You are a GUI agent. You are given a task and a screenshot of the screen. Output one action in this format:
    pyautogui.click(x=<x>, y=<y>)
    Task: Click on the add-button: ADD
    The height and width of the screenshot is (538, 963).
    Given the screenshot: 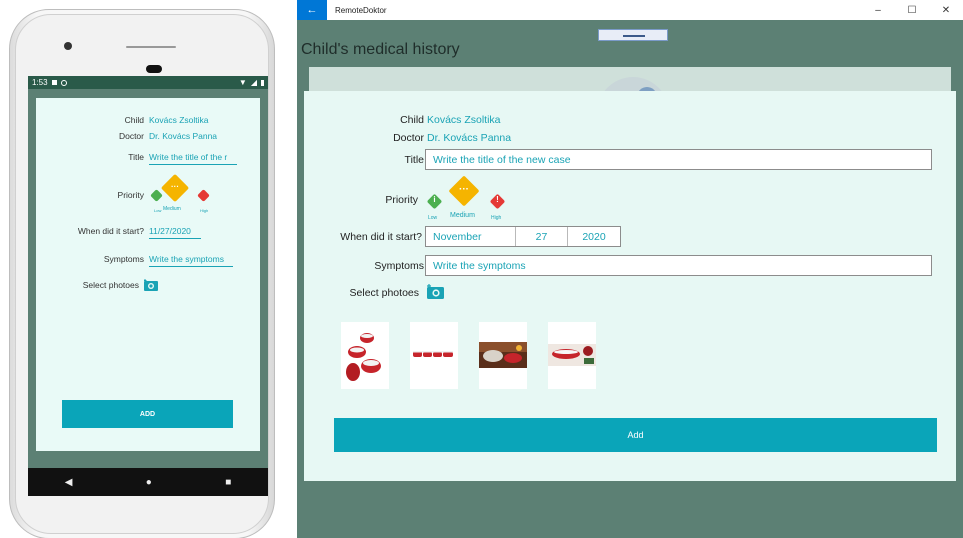 What is the action you would take?
    pyautogui.click(x=147, y=414)
    